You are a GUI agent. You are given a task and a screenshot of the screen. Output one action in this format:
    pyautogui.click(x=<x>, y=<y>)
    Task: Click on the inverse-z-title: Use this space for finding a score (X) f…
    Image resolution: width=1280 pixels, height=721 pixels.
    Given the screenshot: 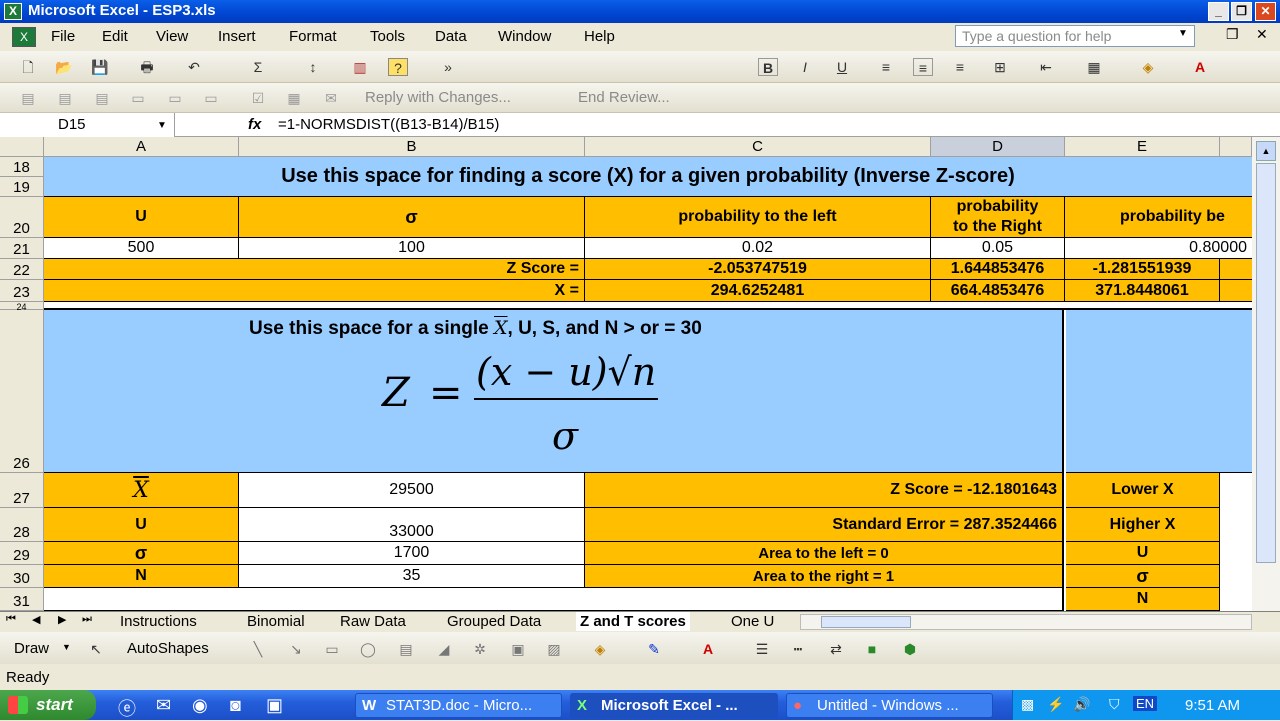 What is the action you would take?
    pyautogui.click(x=648, y=177)
    